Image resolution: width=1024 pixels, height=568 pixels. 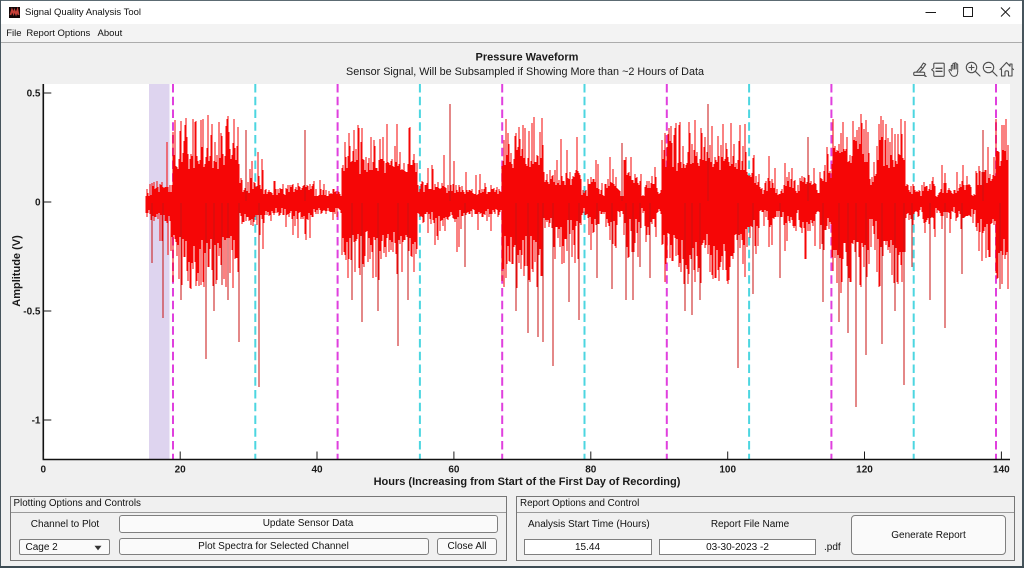 What do you see at coordinates (727, 470) in the screenshot?
I see `svg-text: 100` at bounding box center [727, 470].